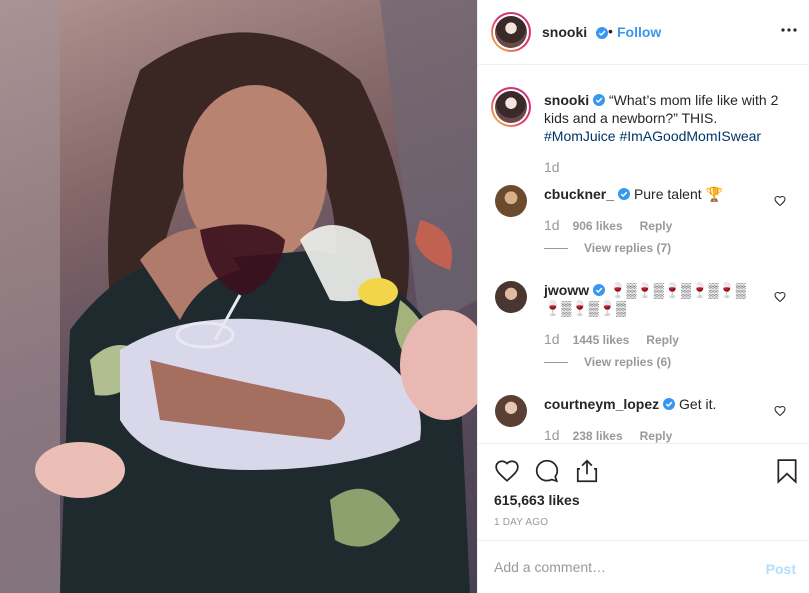  I want to click on follow-button: Follow, so click(639, 32).